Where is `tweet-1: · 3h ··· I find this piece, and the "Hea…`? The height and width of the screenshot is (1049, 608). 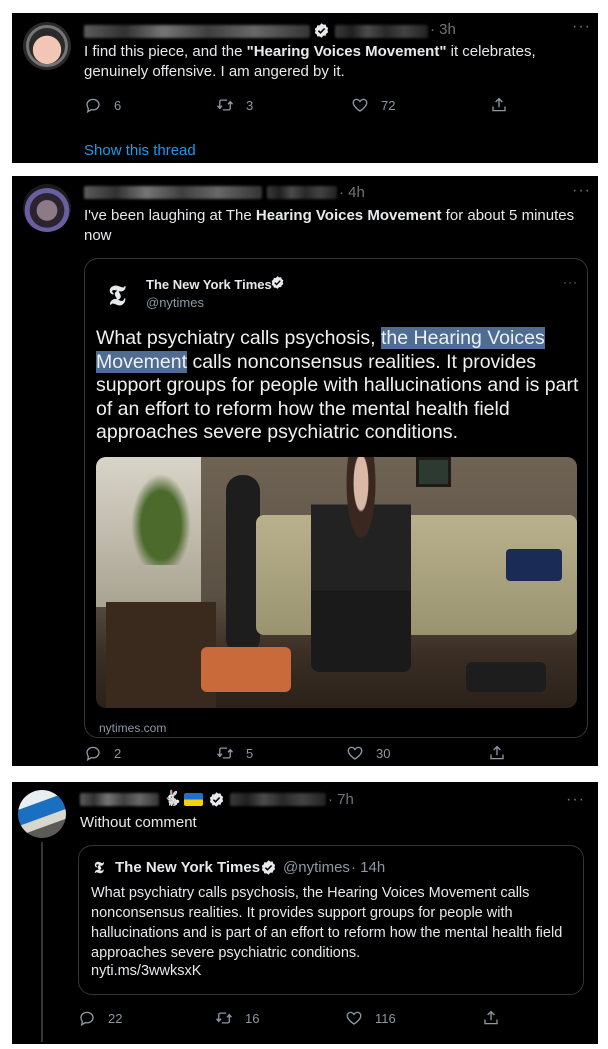 tweet-1: · 3h ··· I find this piece, and the "Hea… is located at coordinates (305, 88).